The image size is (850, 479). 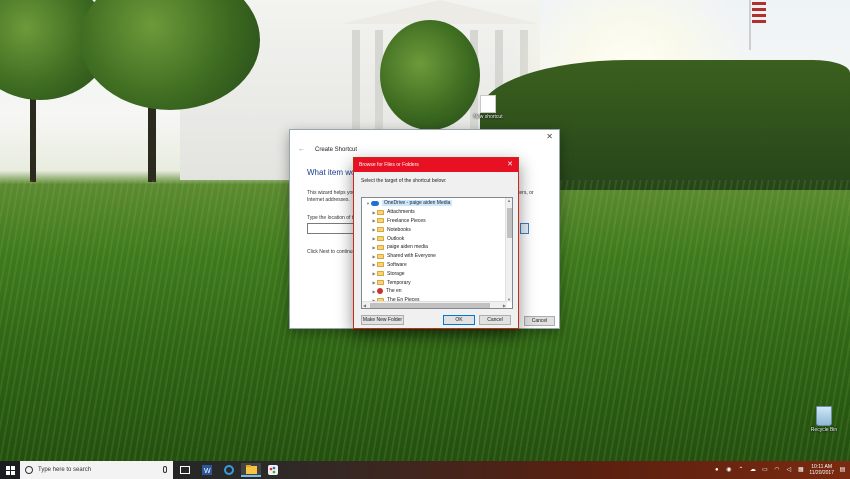 What do you see at coordinates (509, 299) in the screenshot?
I see `scroll-down-icon: ▼` at bounding box center [509, 299].